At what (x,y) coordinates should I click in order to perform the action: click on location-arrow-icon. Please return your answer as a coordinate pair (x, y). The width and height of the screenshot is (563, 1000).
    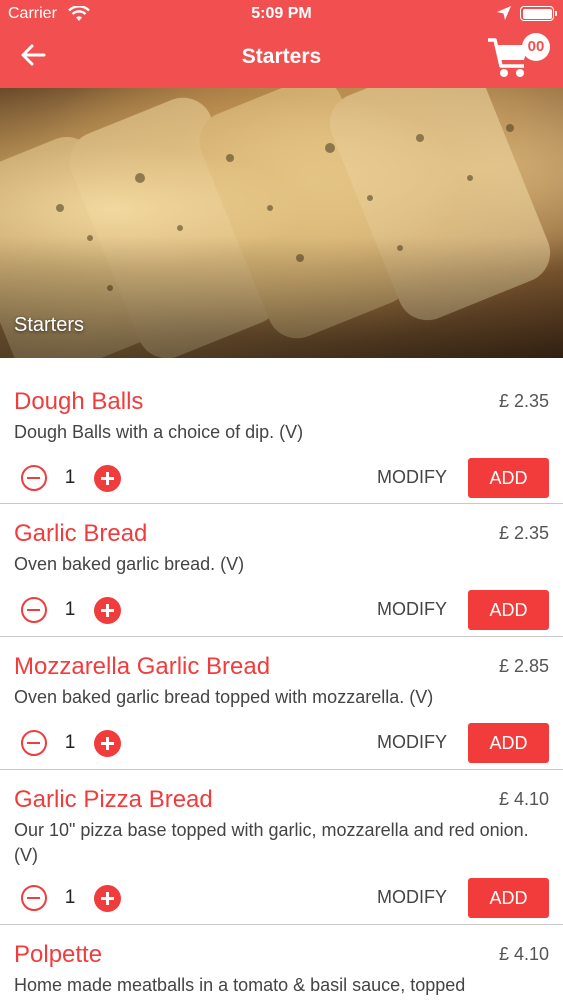
    Looking at the image, I should click on (504, 13).